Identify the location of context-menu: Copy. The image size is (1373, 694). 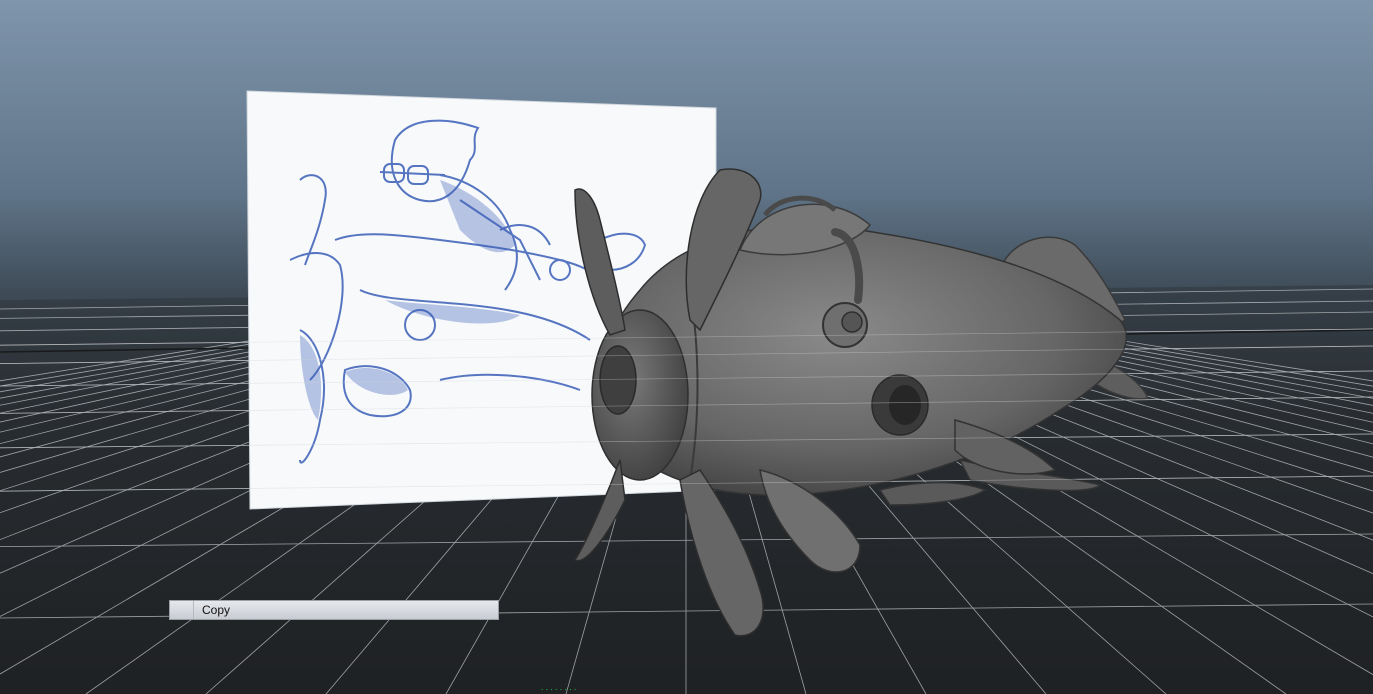
(334, 610).